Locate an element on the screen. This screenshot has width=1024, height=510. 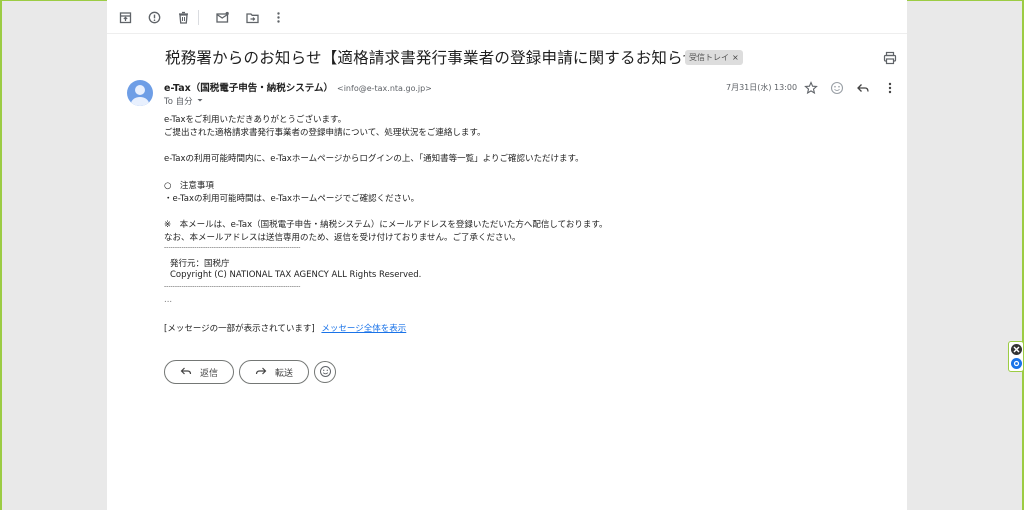
reply-button: 返信 is located at coordinates (199, 372).